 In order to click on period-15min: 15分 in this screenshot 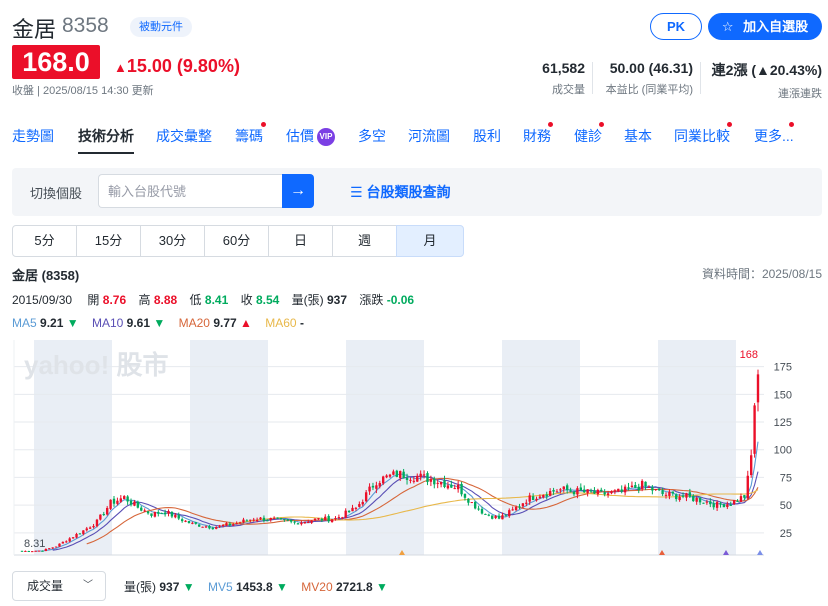, I will do `click(108, 241)`.